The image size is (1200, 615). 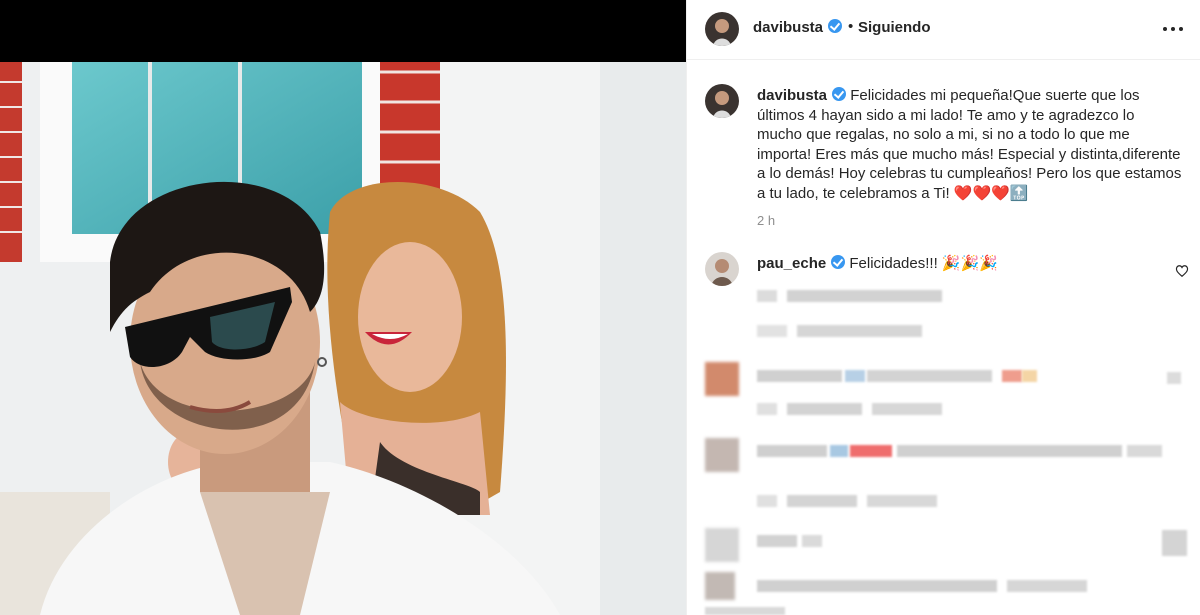 I want to click on commenter-avatar, so click(x=722, y=269).